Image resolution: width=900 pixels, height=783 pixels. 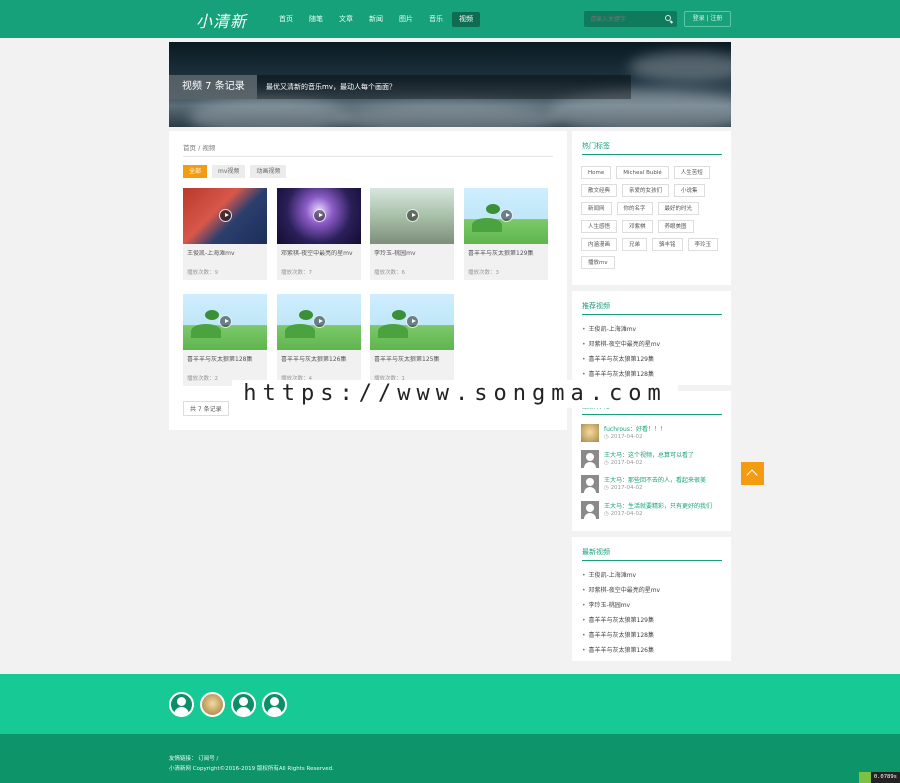 I want to click on tag: 最好的时光, so click(x=678, y=208).